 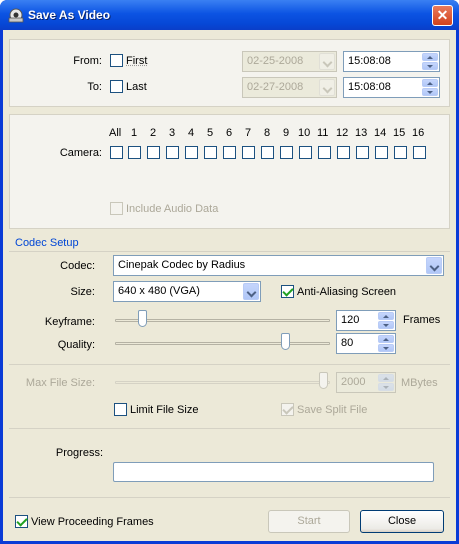 What do you see at coordinates (324, 152) in the screenshot?
I see `camera-11-checkbox` at bounding box center [324, 152].